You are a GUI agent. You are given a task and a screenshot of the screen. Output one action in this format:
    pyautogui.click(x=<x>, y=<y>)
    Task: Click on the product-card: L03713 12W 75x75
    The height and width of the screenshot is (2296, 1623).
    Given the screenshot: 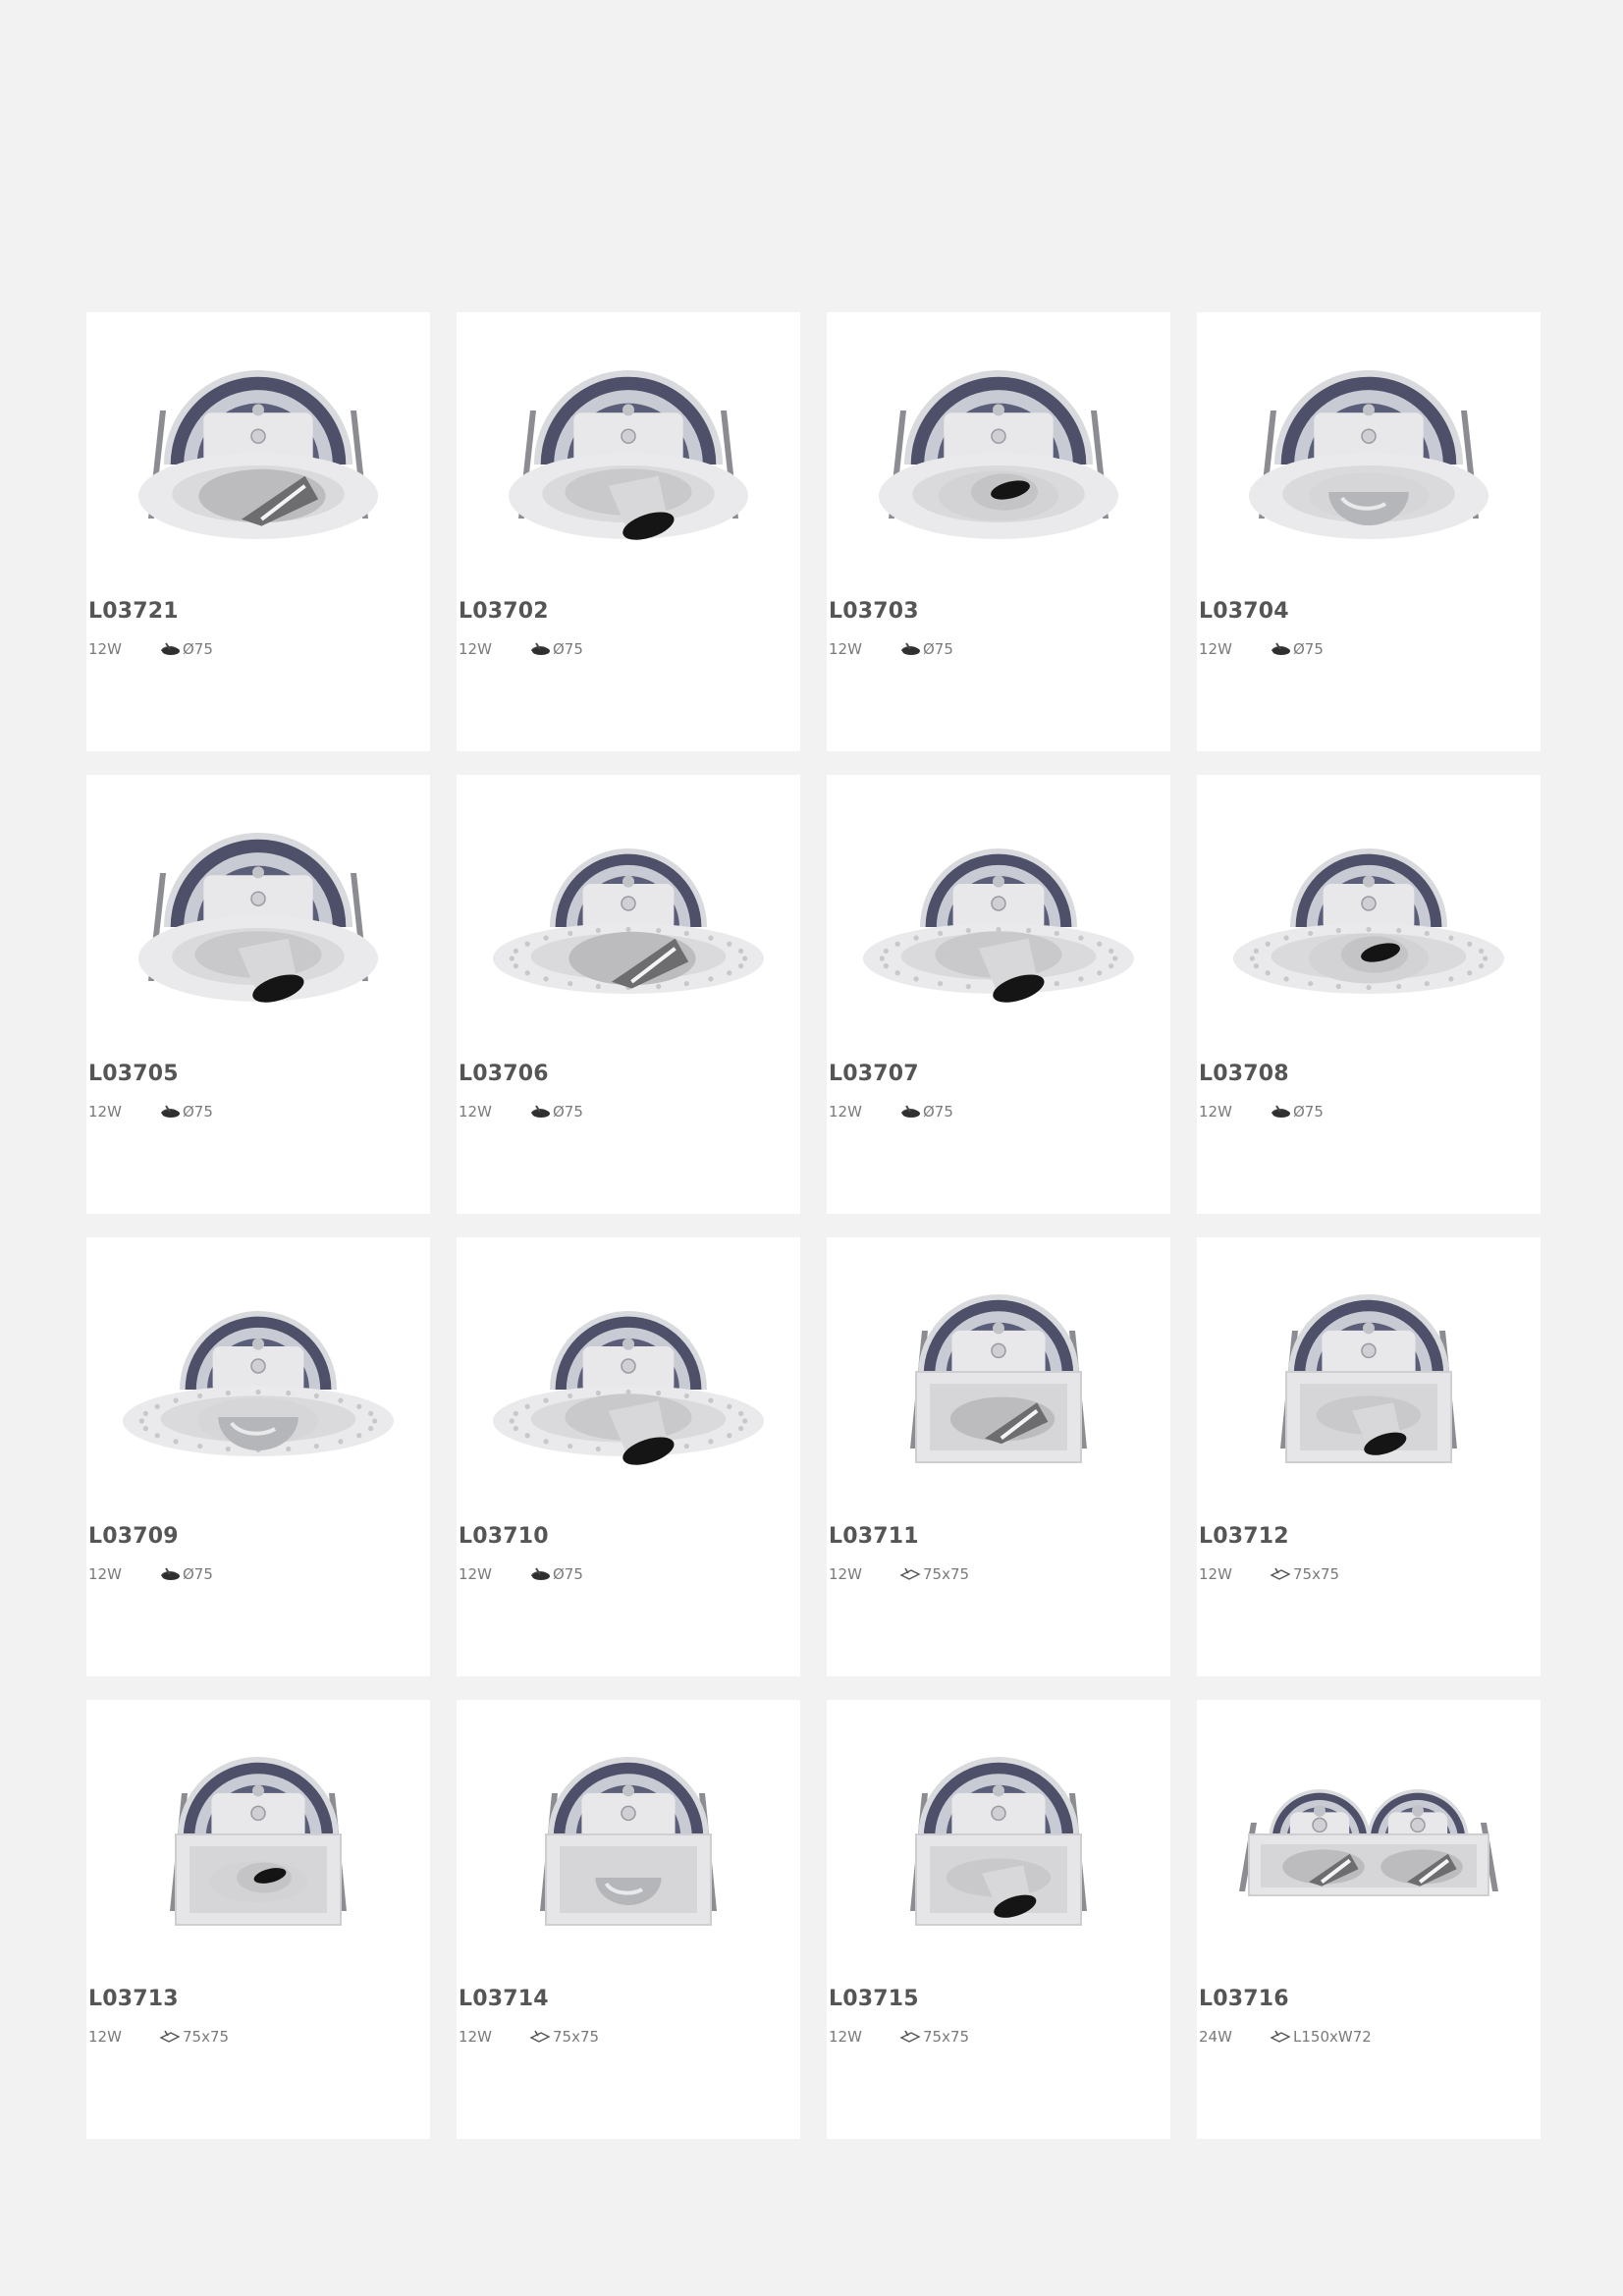 What is the action you would take?
    pyautogui.click(x=258, y=1919)
    